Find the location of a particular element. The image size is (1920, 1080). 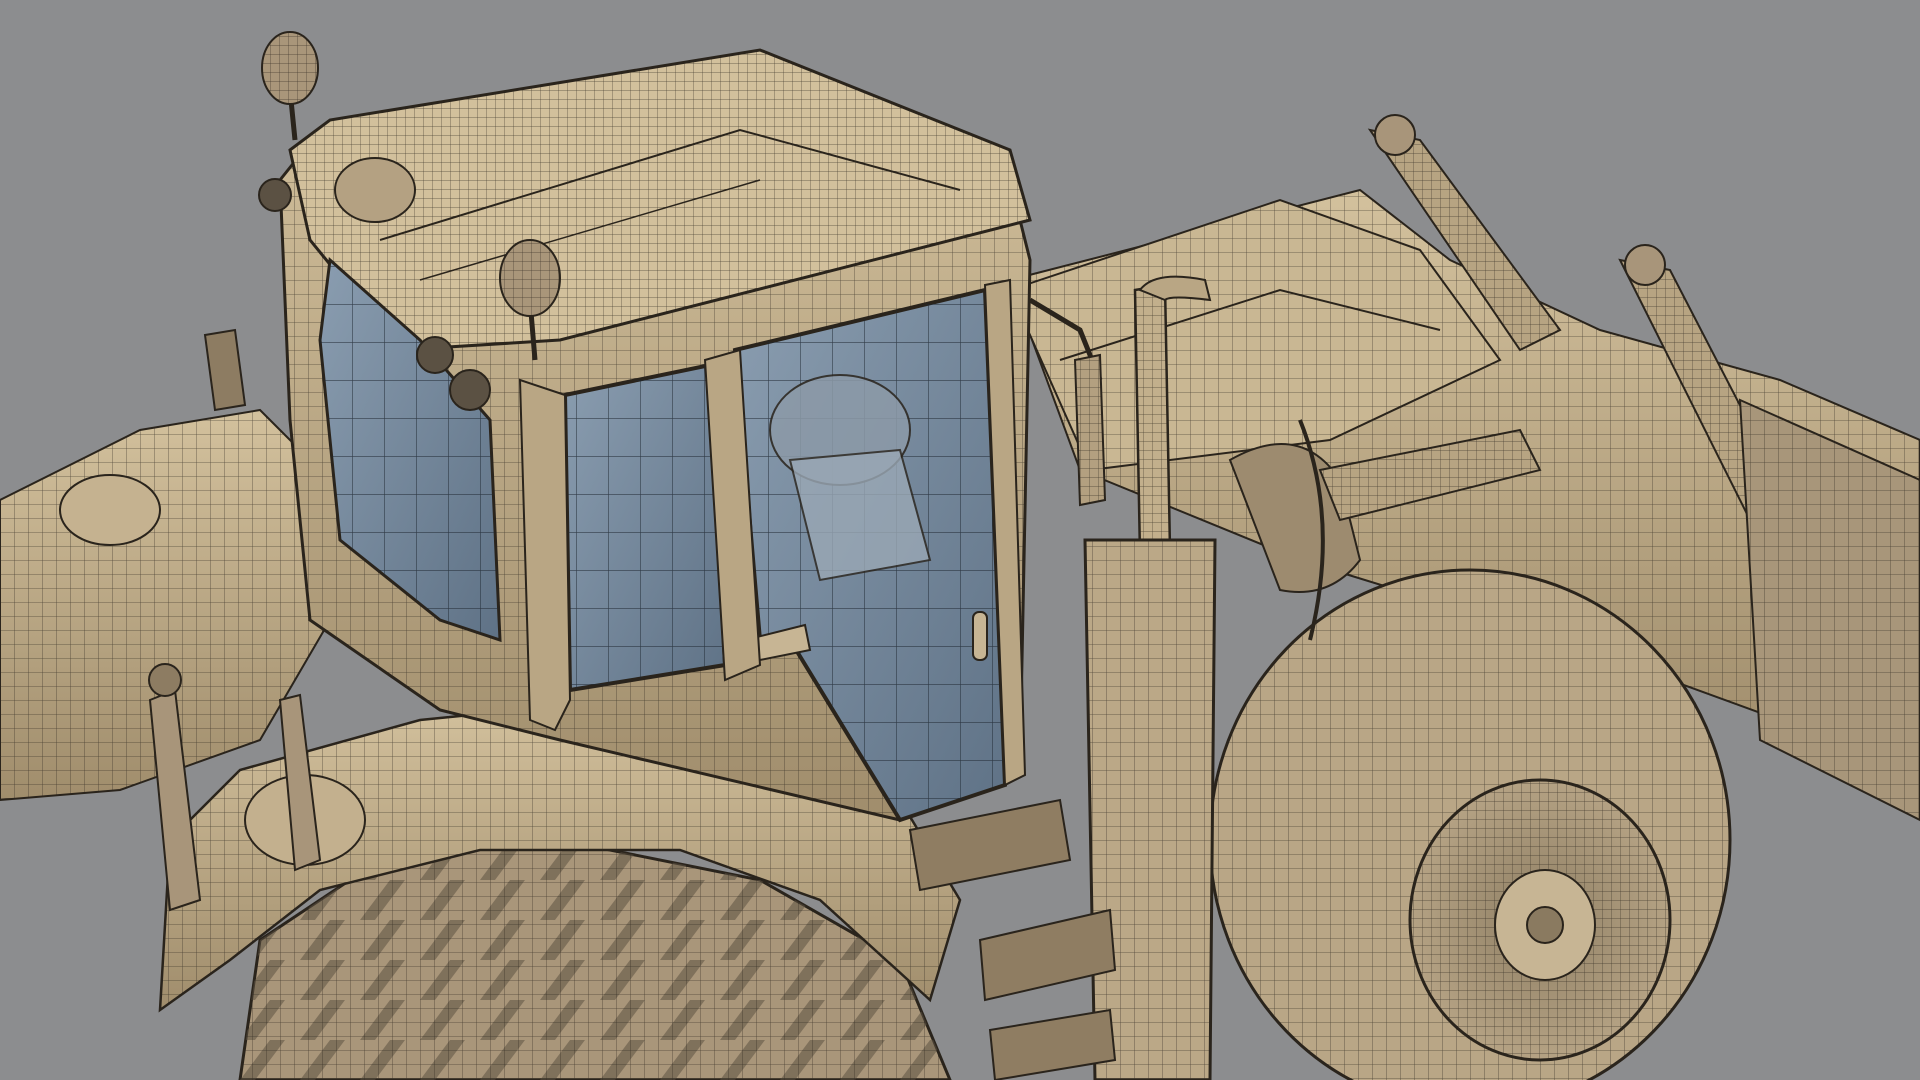

door-window-left is located at coordinates (645, 527).